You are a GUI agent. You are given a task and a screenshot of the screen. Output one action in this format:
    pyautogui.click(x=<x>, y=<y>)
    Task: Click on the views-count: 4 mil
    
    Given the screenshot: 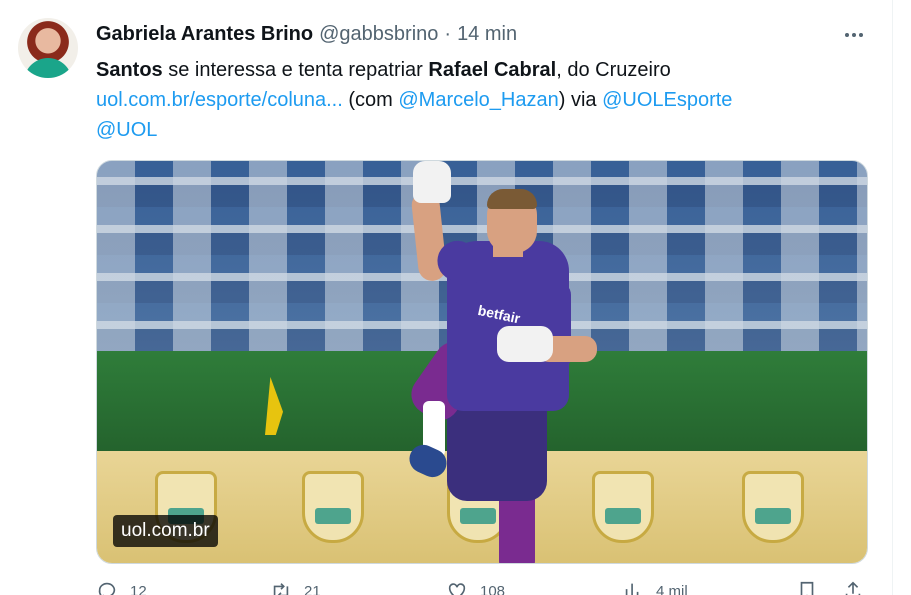 What is the action you would take?
    pyautogui.click(x=672, y=588)
    